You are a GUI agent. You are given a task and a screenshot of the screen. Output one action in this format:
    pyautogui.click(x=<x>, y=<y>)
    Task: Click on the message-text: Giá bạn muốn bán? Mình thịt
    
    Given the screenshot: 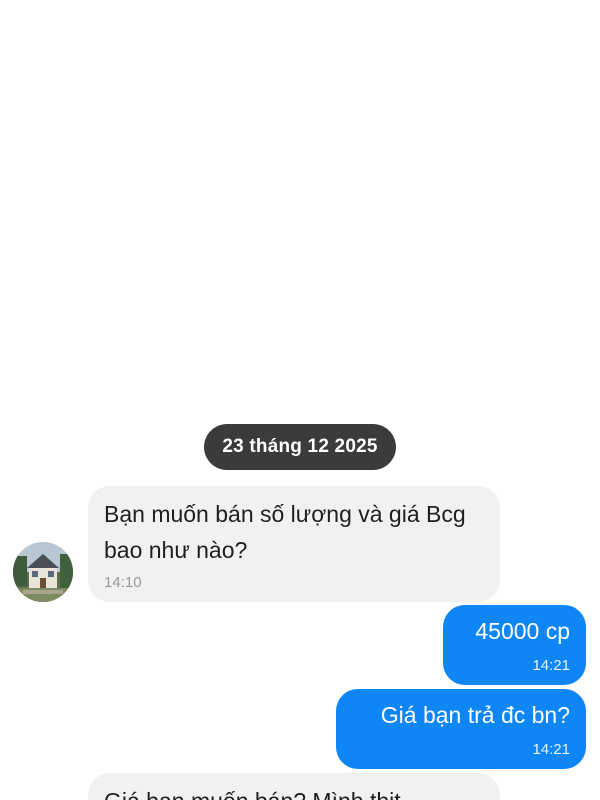 What is the action you would take?
    pyautogui.click(x=295, y=791)
    